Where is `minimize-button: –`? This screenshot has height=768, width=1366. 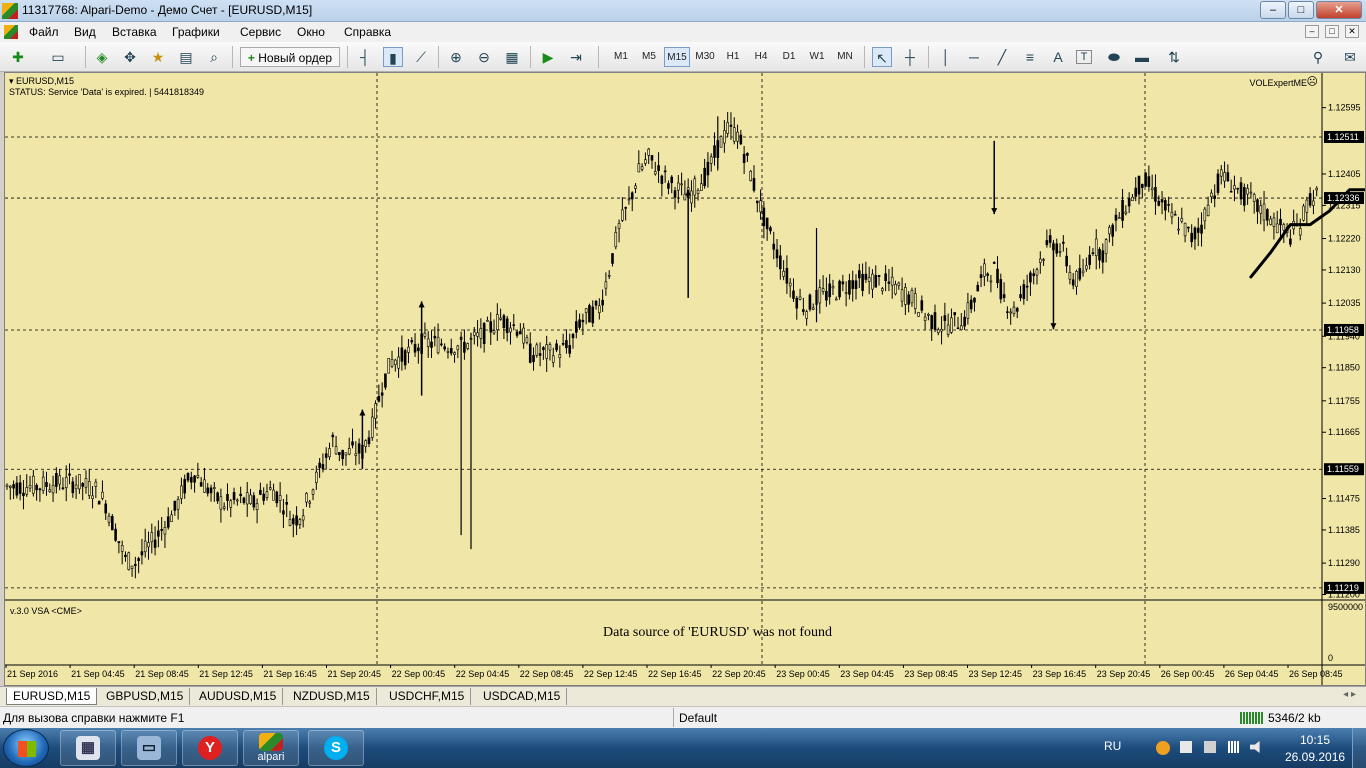
minimize-button: – is located at coordinates (1273, 10).